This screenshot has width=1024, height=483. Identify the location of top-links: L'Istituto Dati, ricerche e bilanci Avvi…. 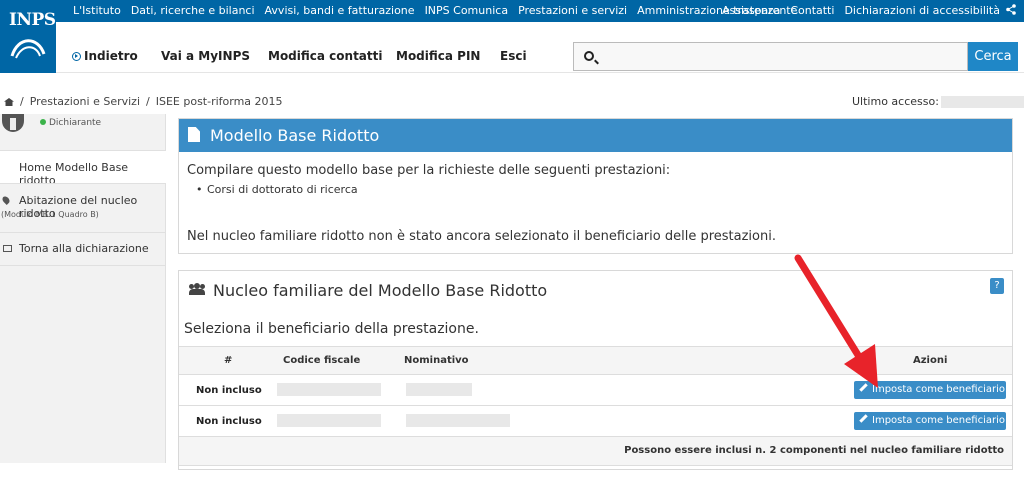
(435, 10).